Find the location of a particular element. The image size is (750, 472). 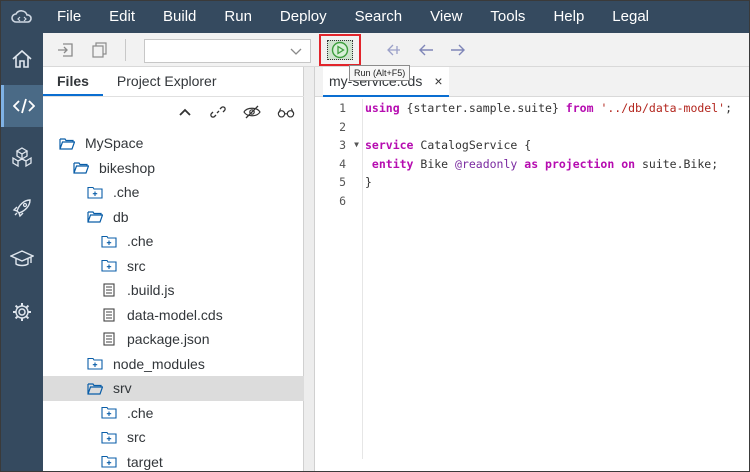

line-number: 3 is located at coordinates (342, 145).